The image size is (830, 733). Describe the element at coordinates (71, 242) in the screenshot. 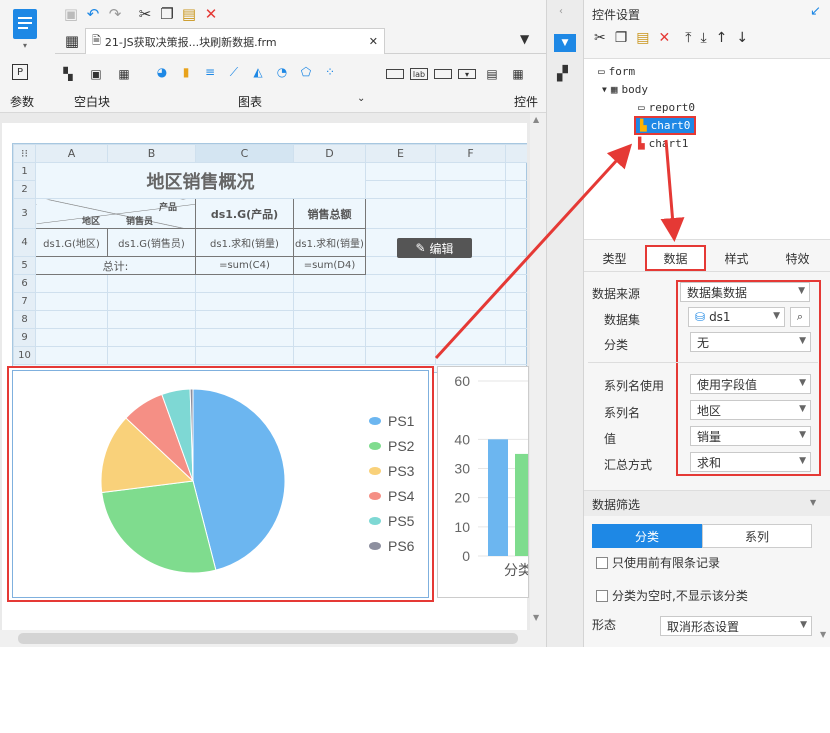

I see `cell-a4: ds1.G(地区)` at that location.